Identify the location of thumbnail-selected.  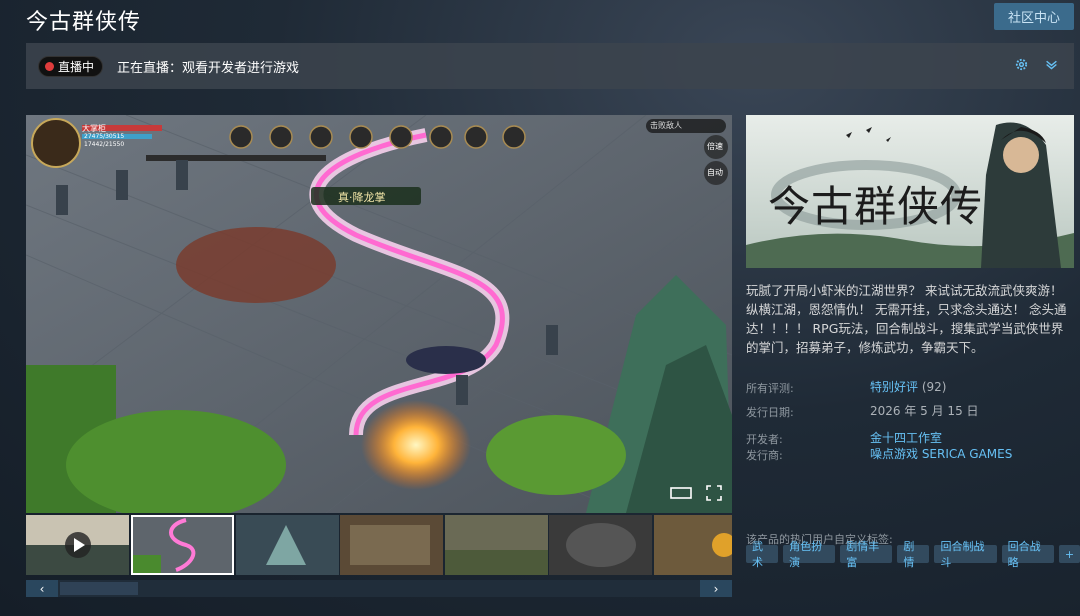
(182, 545).